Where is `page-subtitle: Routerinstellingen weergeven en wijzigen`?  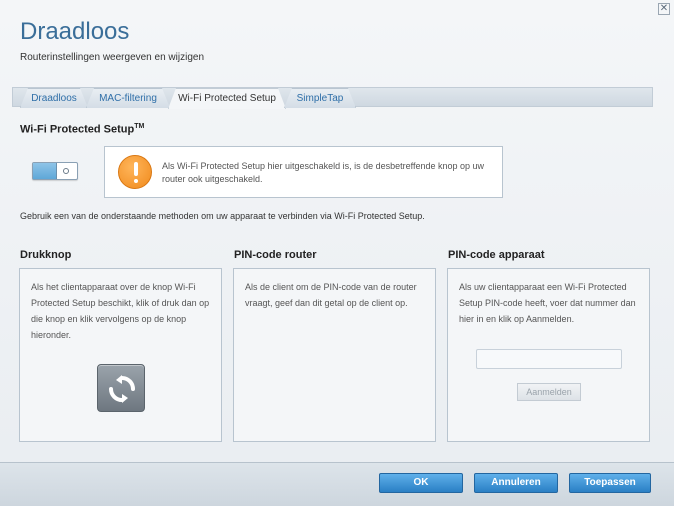
page-subtitle: Routerinstellingen weergeven en wijzigen is located at coordinates (112, 57).